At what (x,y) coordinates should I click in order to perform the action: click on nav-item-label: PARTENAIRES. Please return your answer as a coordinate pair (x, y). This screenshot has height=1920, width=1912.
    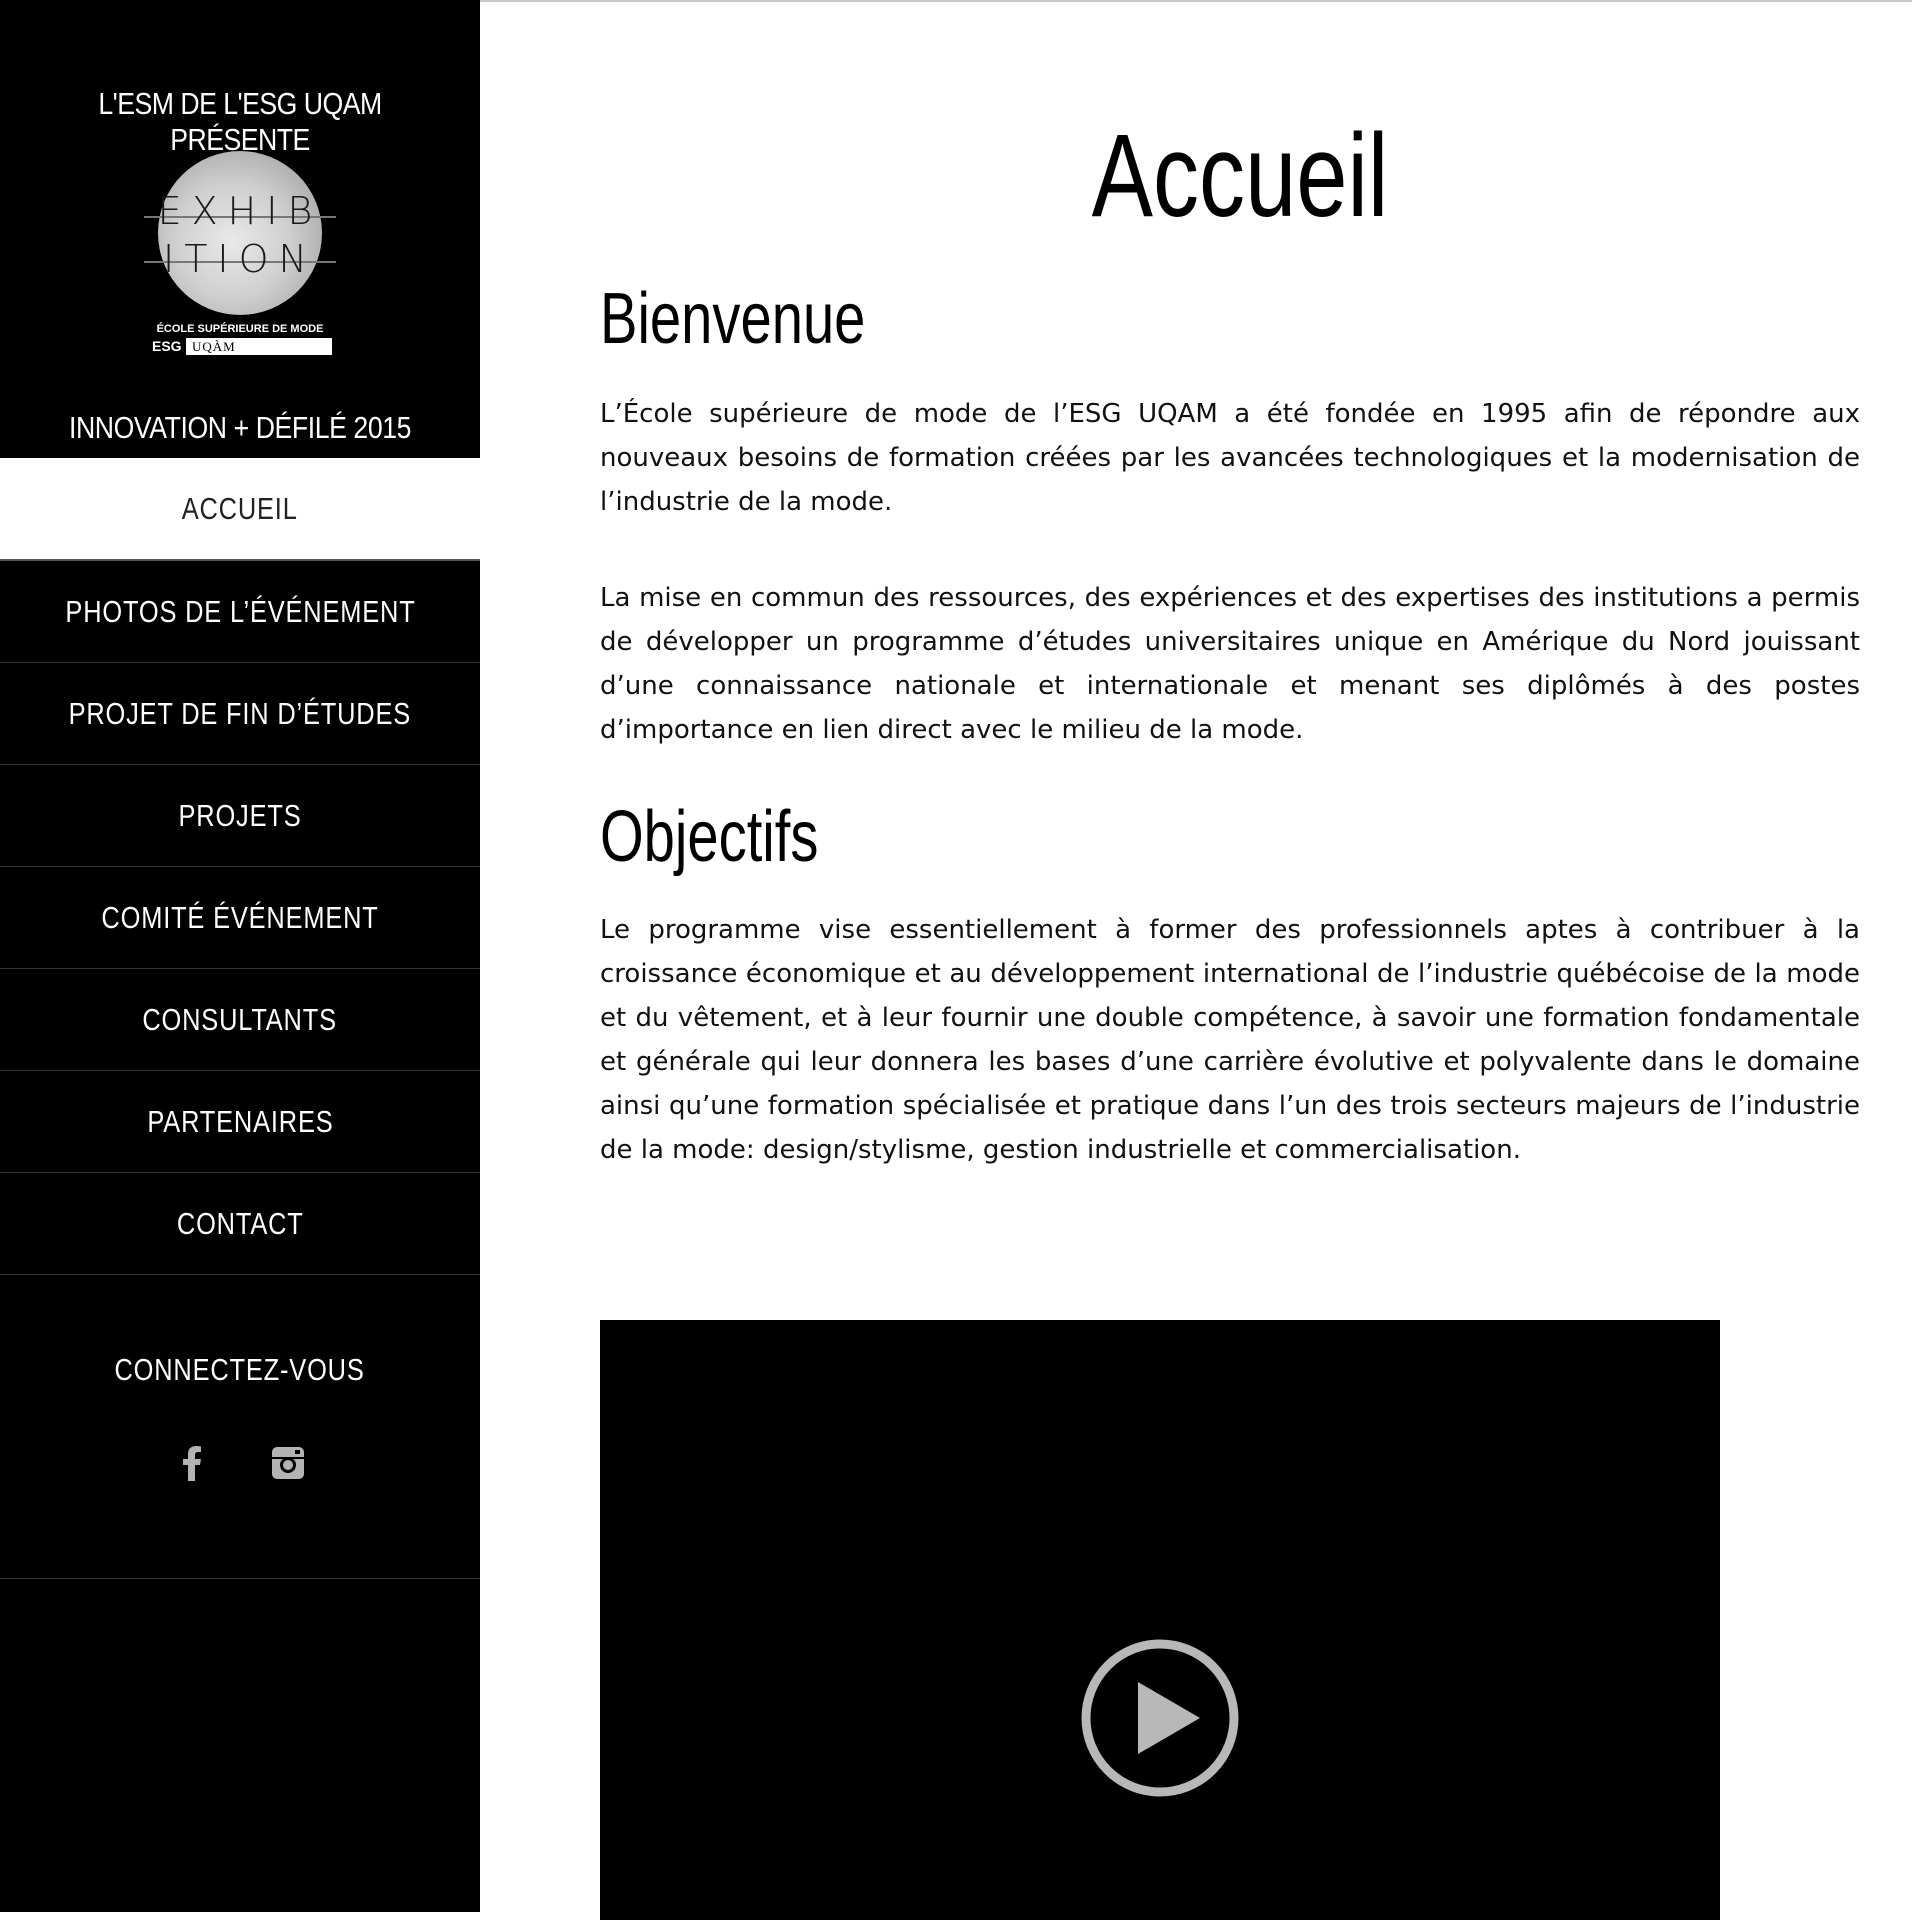
    Looking at the image, I should click on (240, 1121).